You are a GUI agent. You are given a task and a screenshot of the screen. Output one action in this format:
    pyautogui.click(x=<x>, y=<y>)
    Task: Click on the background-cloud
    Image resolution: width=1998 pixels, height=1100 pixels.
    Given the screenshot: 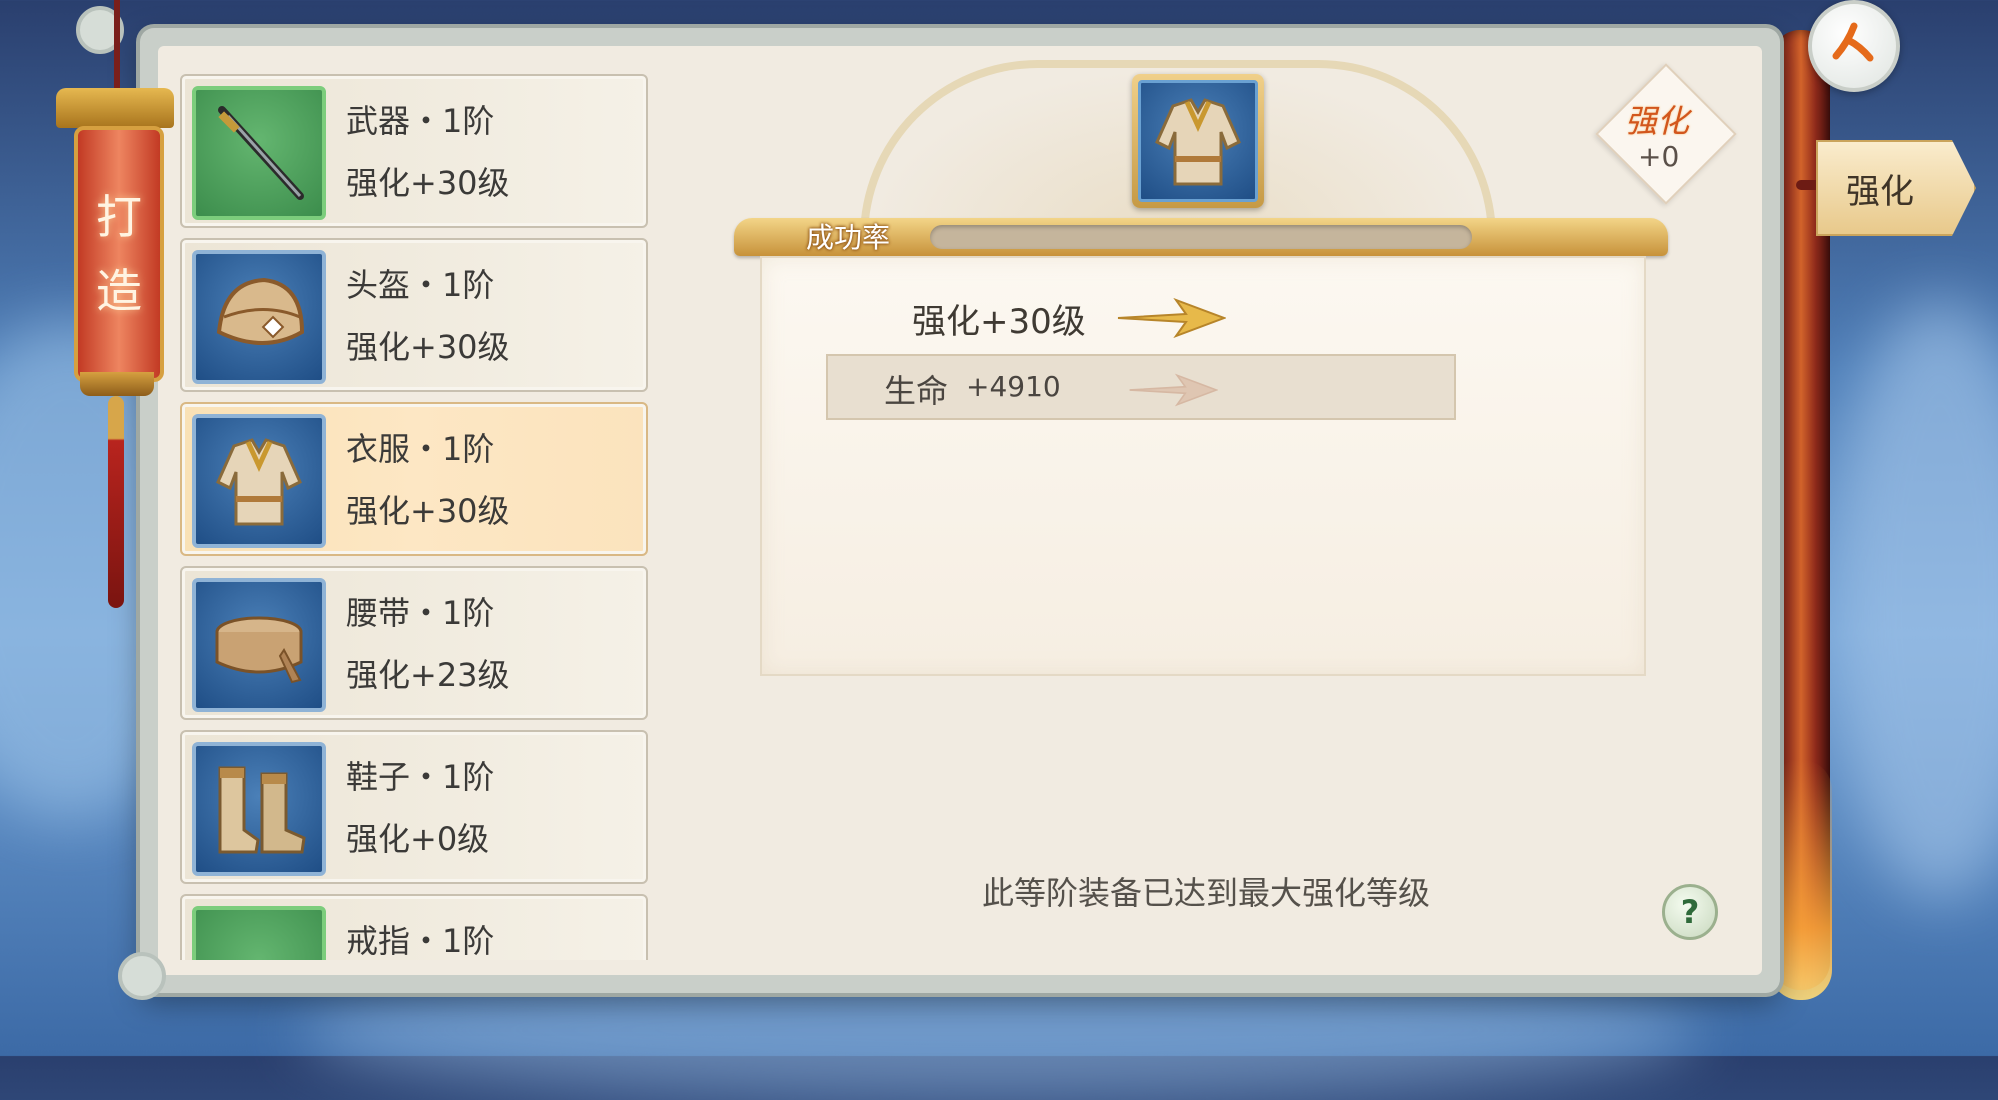 What is the action you would take?
    pyautogui.click(x=1914, y=600)
    